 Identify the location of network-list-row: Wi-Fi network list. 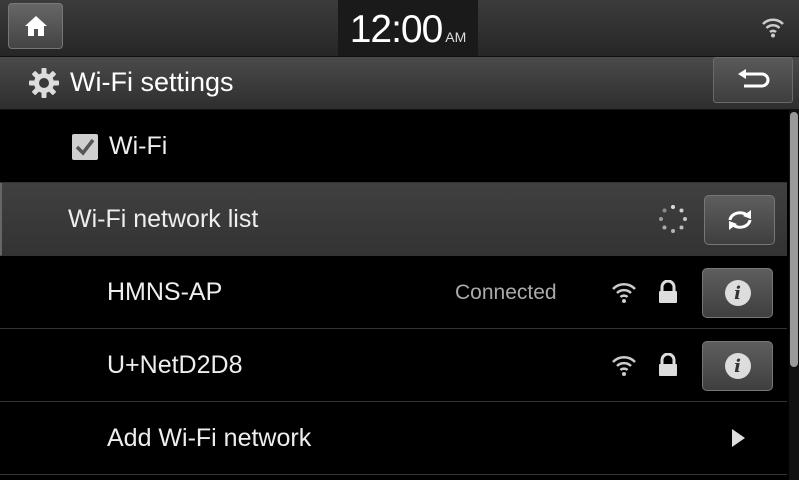
(393, 219).